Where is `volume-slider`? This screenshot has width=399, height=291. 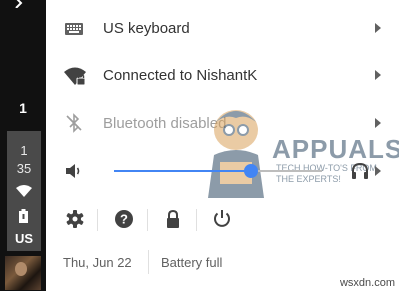 volume-slider is located at coordinates (218, 171).